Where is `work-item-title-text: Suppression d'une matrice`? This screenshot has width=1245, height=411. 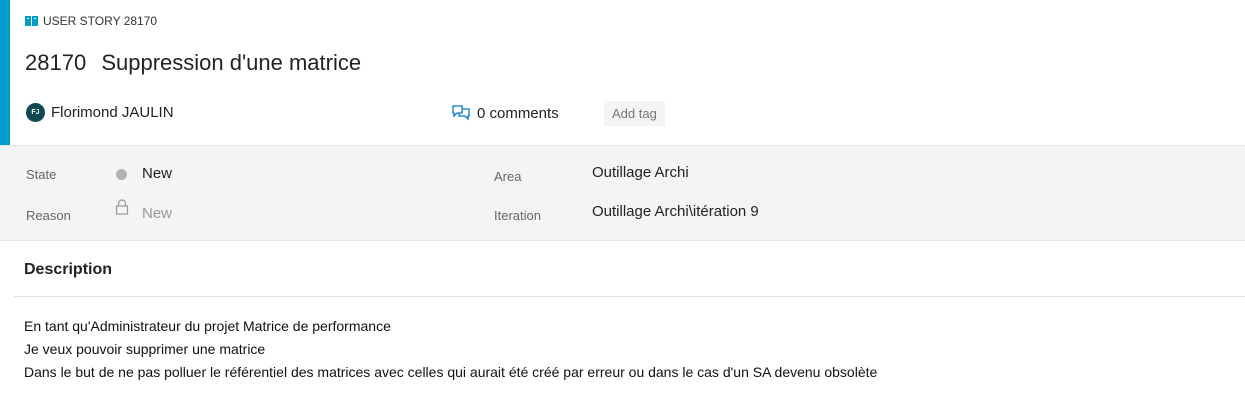 work-item-title-text: Suppression d'une matrice is located at coordinates (231, 62).